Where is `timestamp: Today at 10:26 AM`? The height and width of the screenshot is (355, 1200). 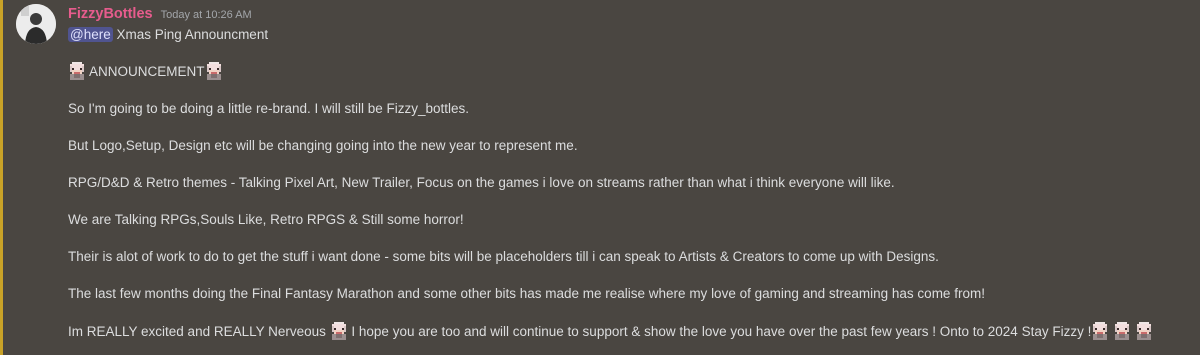
timestamp: Today at 10:26 AM is located at coordinates (206, 15).